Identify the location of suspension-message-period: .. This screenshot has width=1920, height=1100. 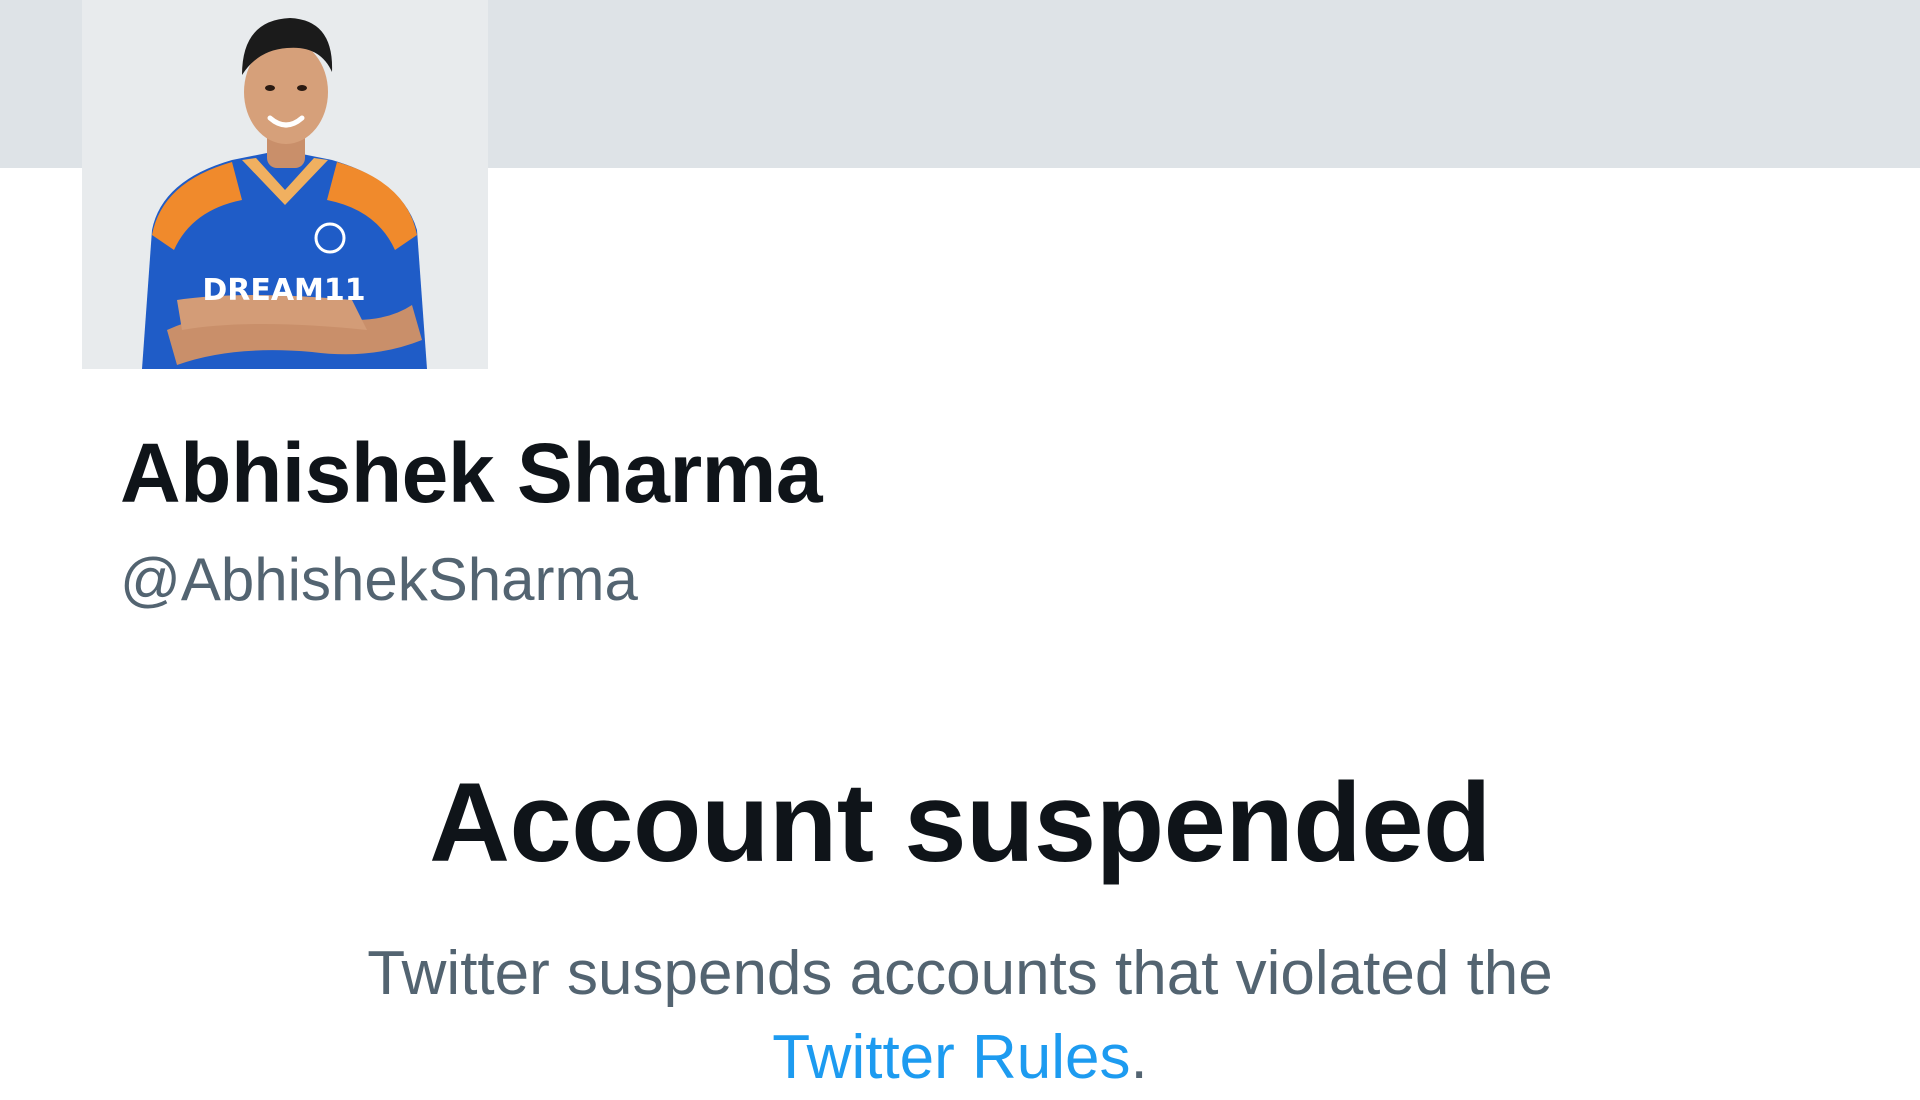
(1139, 1057).